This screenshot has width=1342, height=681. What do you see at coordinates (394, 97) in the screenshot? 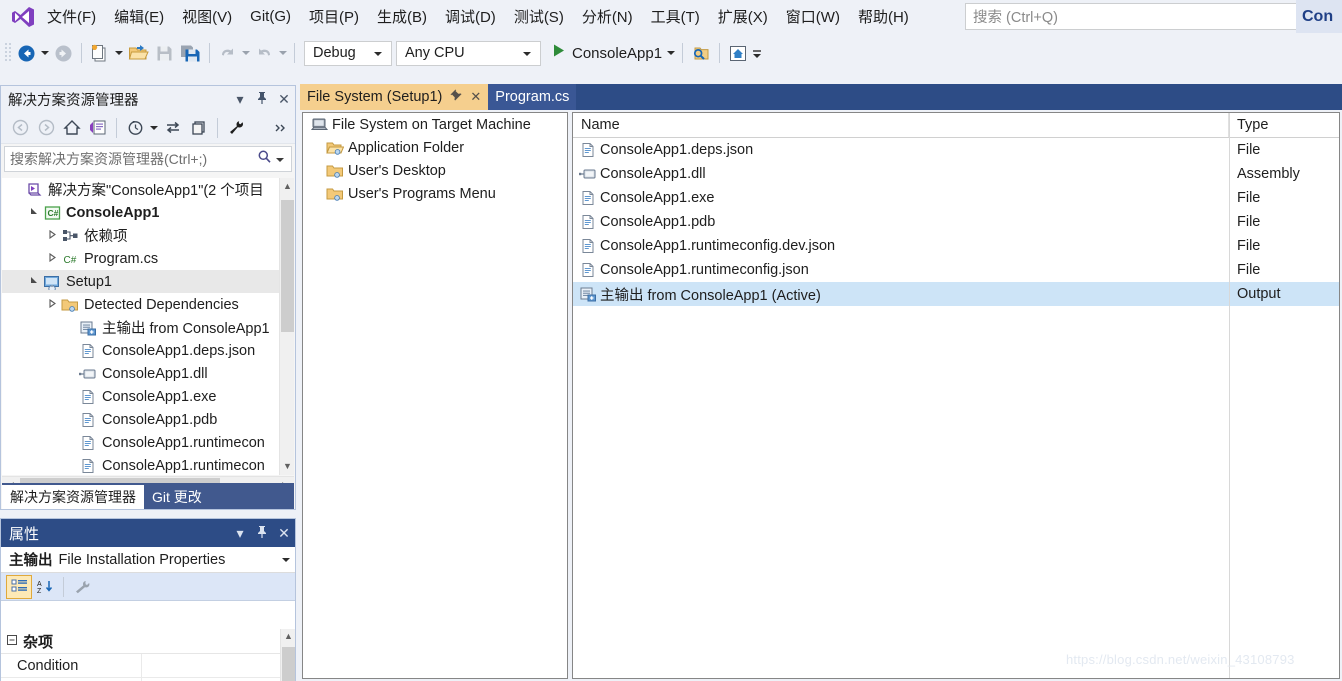
I see `editor-tab: File System (Setup1) ✕` at bounding box center [394, 97].